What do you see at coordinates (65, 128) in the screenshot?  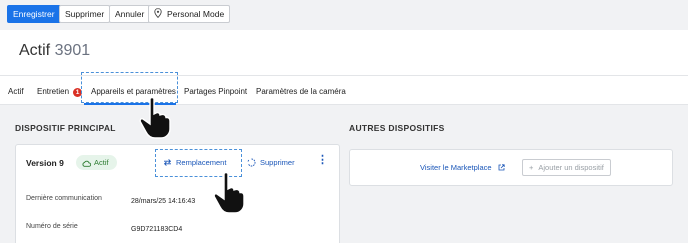 I see `main-device-title: DISPOSITIF PRINCIPAL` at bounding box center [65, 128].